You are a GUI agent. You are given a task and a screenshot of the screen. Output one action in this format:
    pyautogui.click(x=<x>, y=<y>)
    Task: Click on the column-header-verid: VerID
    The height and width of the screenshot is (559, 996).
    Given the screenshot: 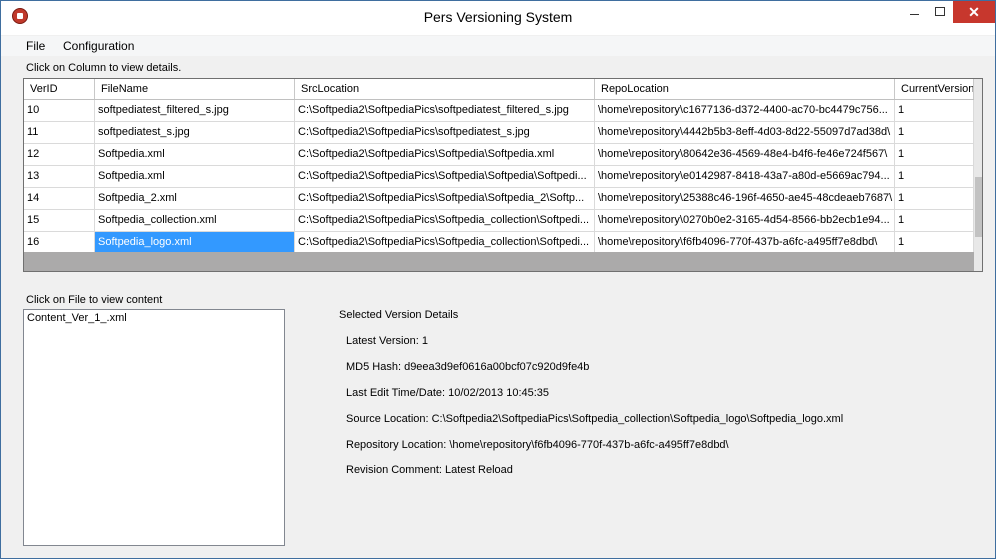 What is the action you would take?
    pyautogui.click(x=59, y=89)
    